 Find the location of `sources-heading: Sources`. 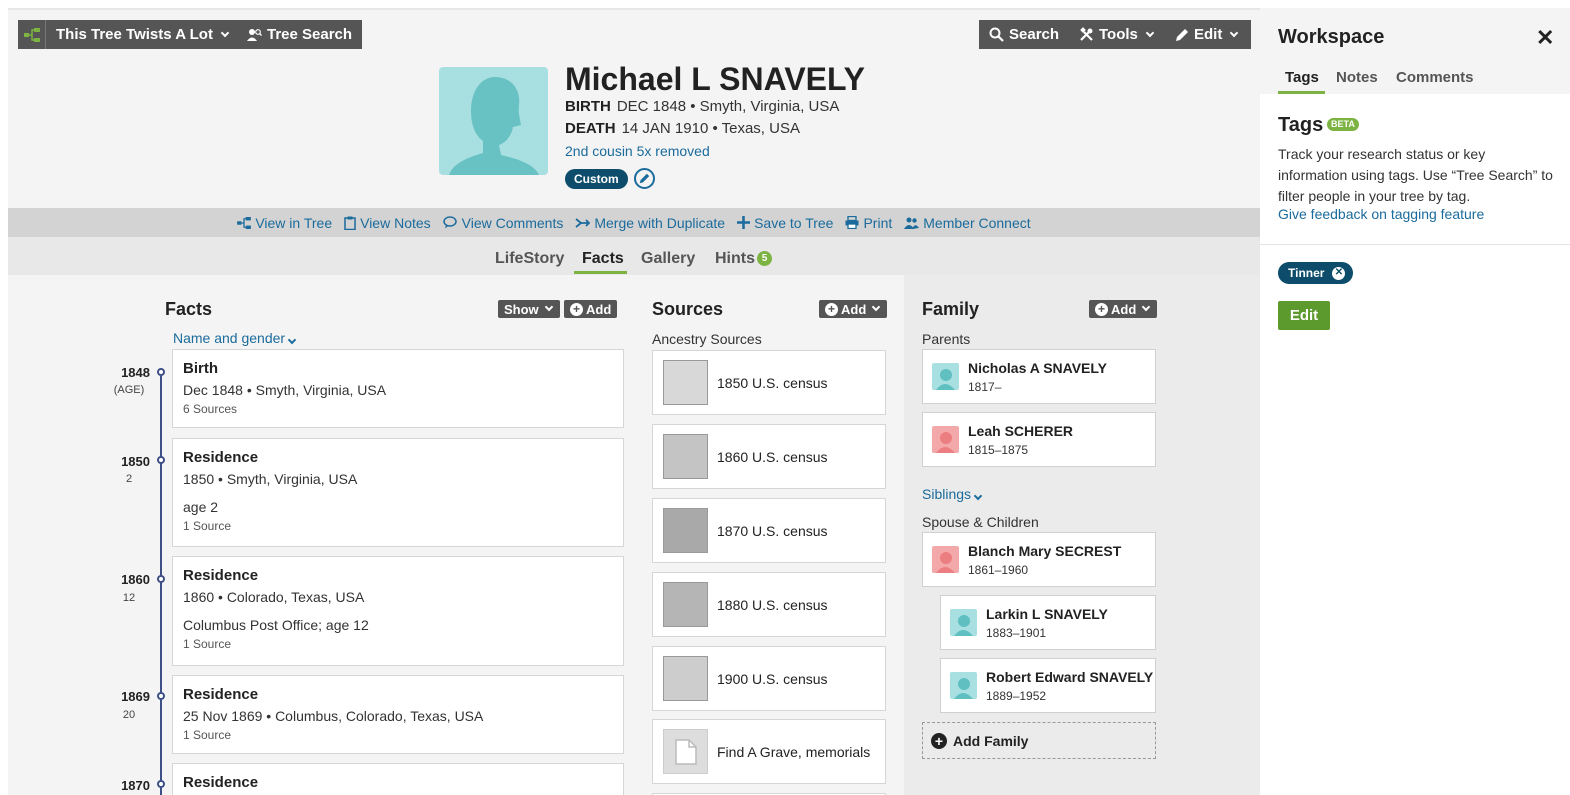

sources-heading: Sources is located at coordinates (688, 309).